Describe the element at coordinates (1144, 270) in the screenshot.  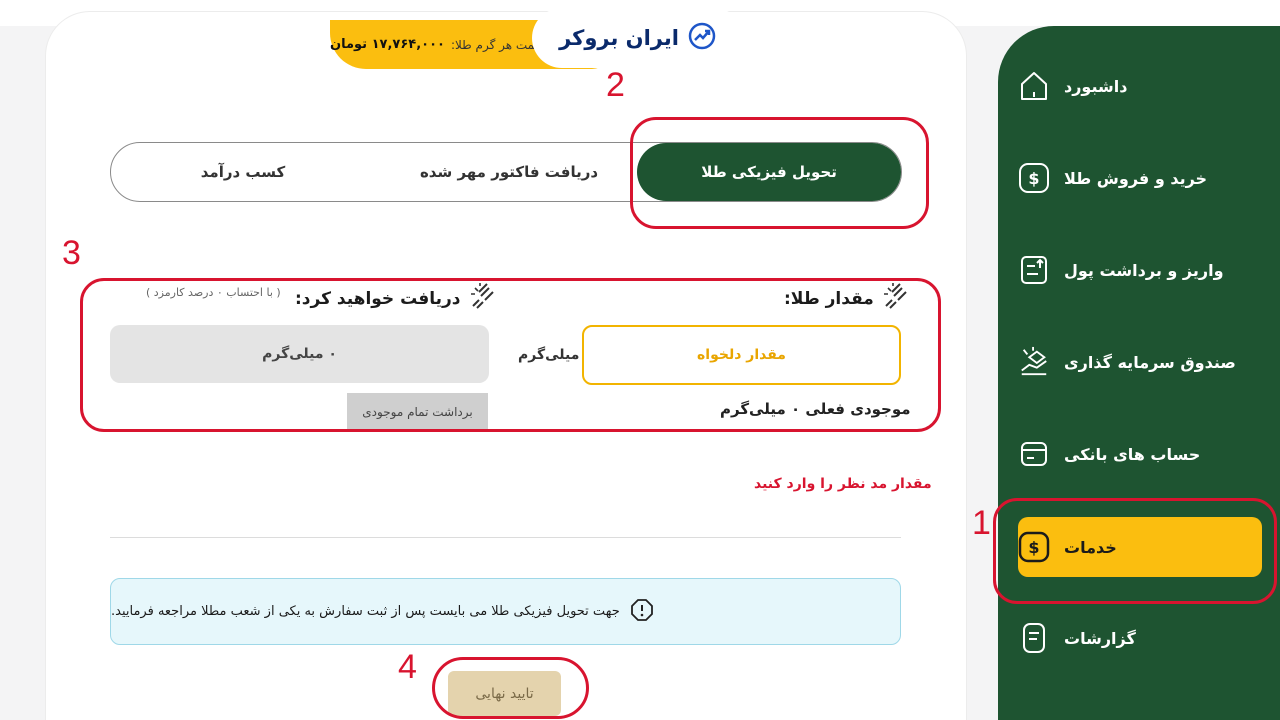
I see `sidebar-item-label: واریز و برداشت پول` at that location.